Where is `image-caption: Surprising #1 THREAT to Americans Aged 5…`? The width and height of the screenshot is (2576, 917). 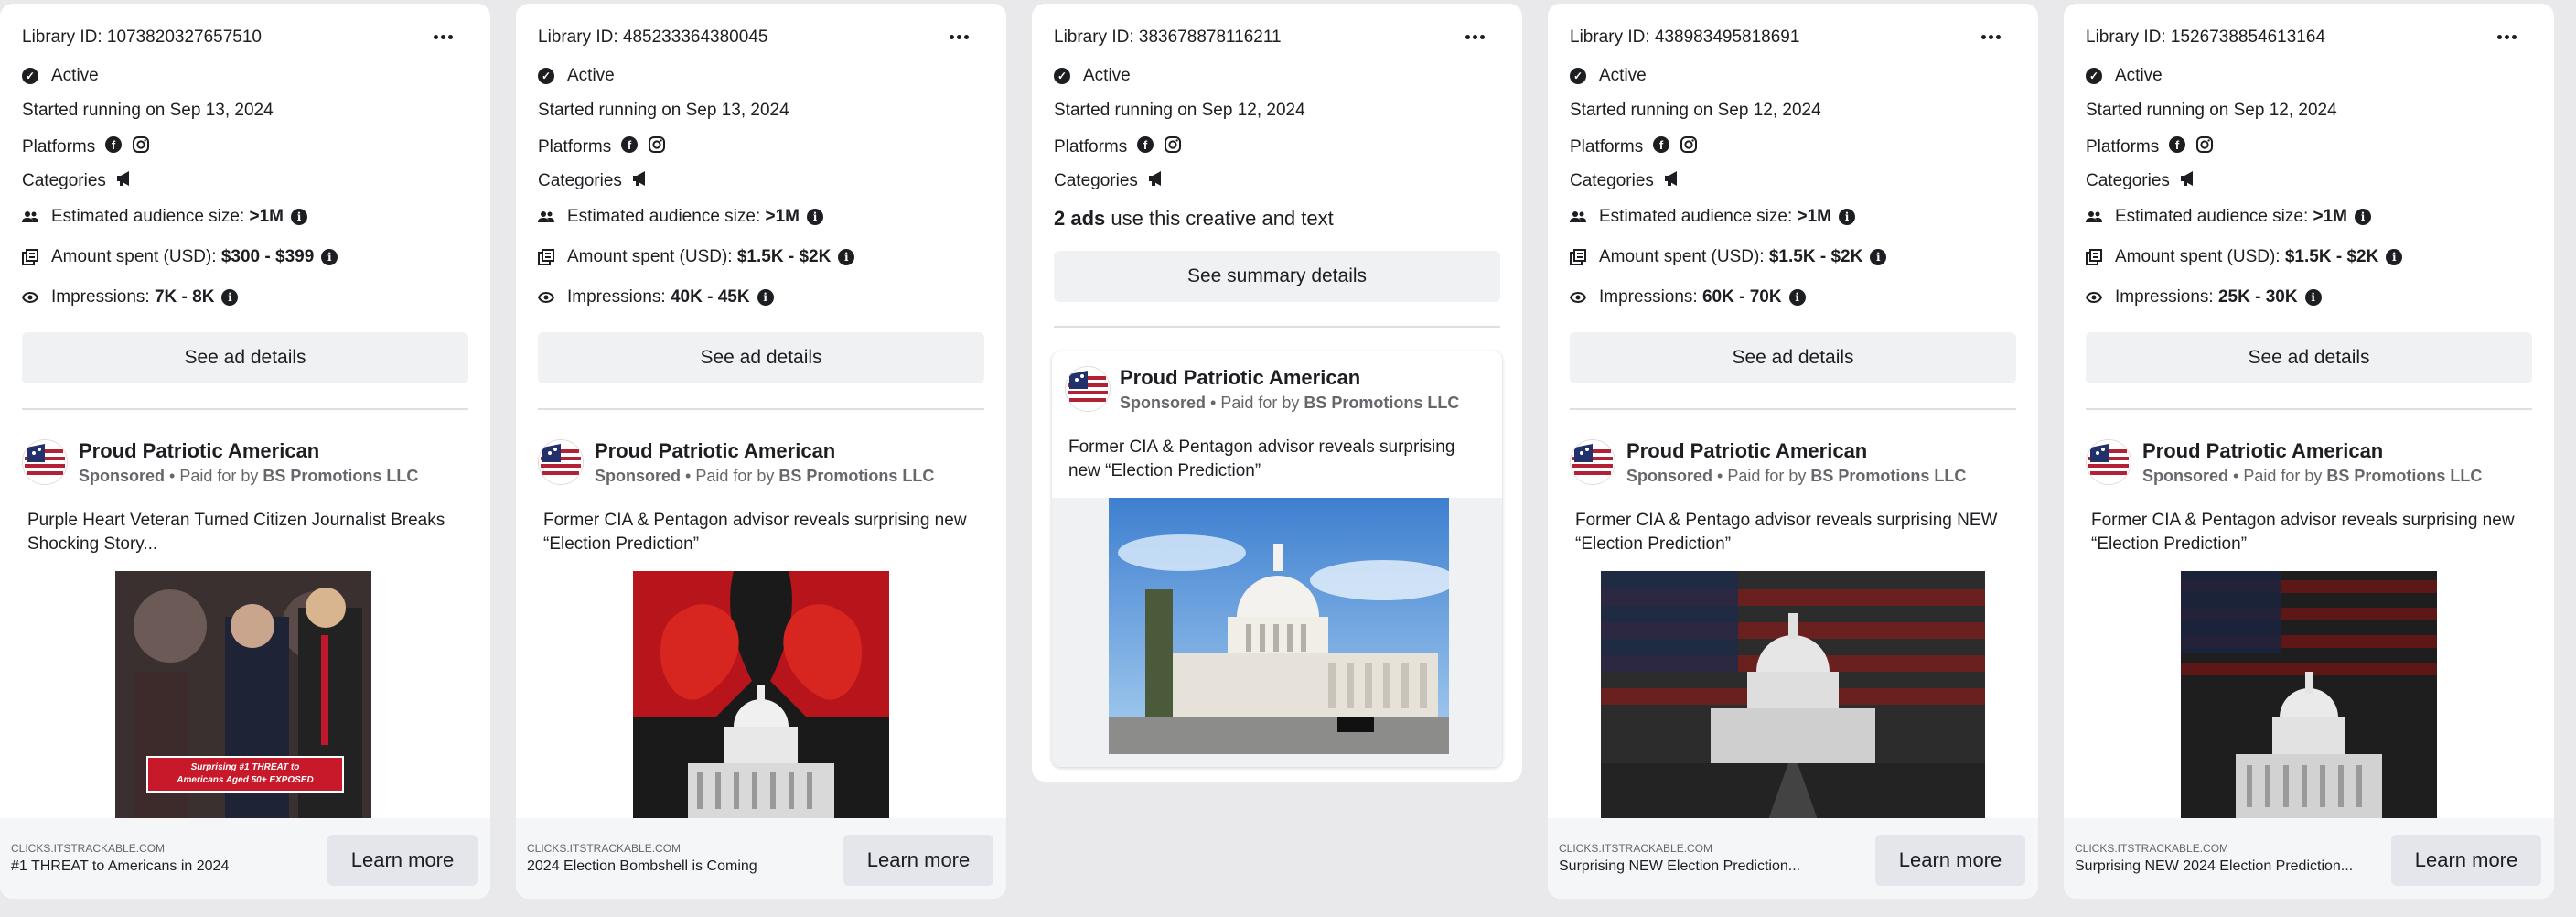
image-caption: Surprising #1 THREAT to Americans Aged 5… is located at coordinates (245, 774).